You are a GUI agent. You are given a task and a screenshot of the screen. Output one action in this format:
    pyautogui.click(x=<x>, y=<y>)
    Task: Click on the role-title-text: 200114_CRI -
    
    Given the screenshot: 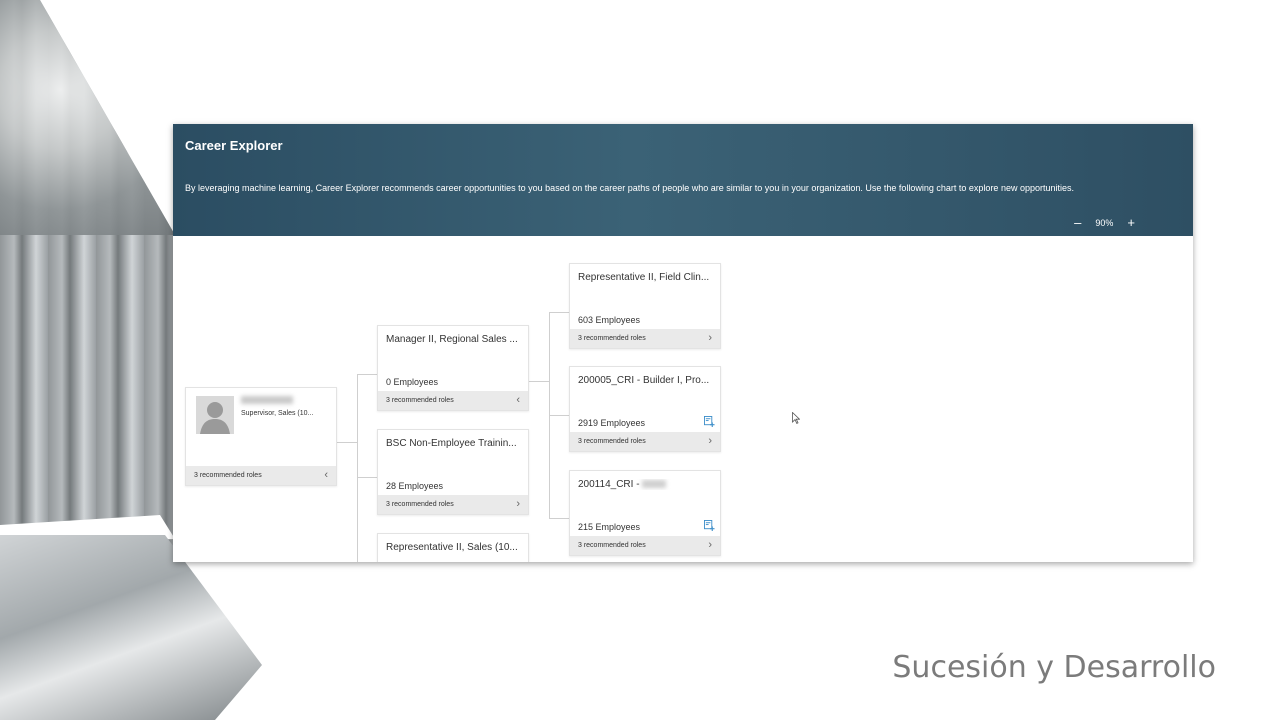 What is the action you would take?
    pyautogui.click(x=610, y=484)
    